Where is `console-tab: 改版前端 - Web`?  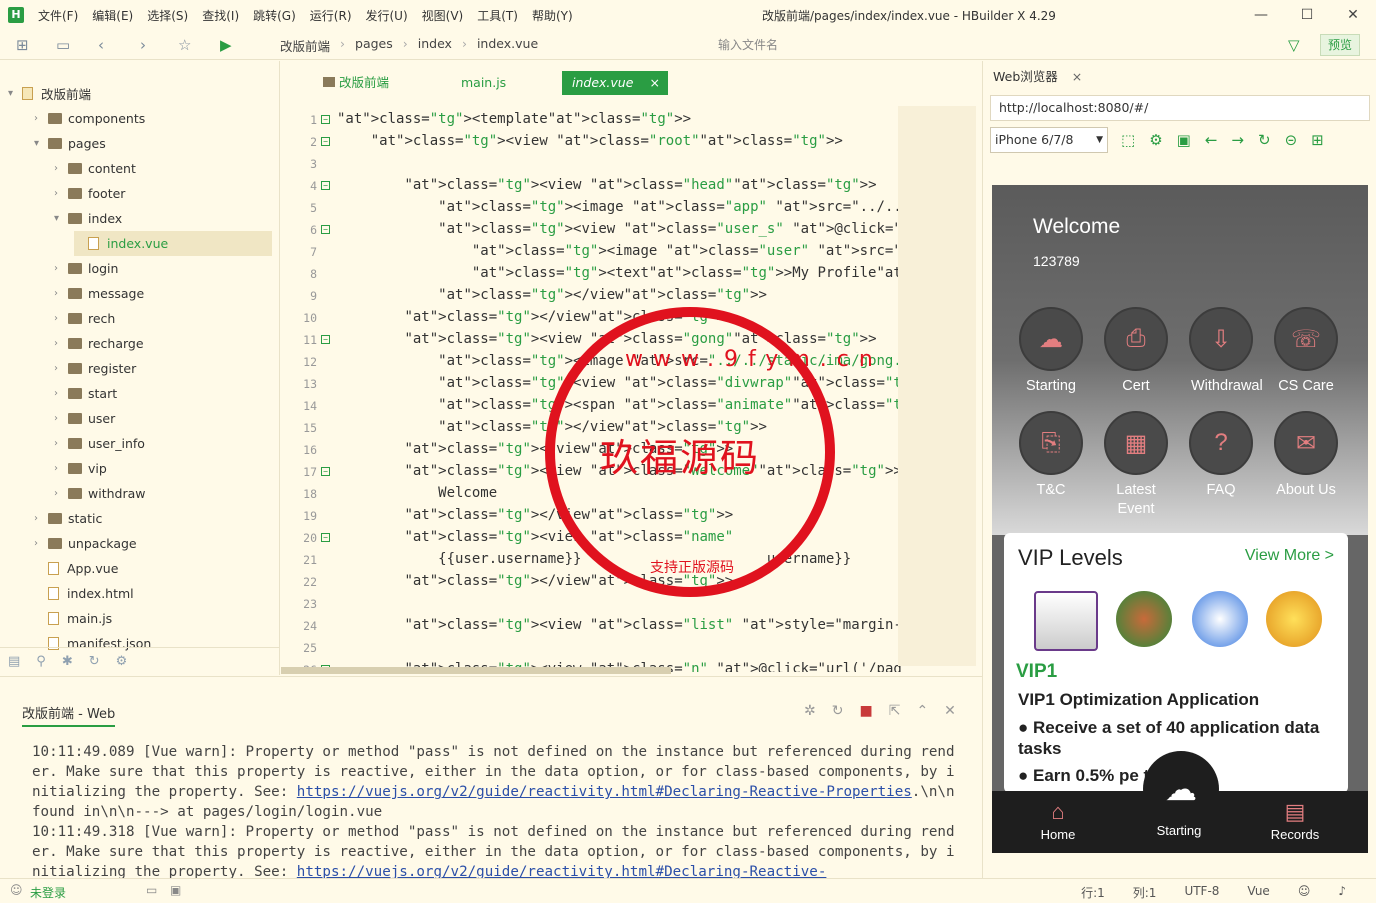
console-tab: 改版前端 - Web is located at coordinates (69, 715).